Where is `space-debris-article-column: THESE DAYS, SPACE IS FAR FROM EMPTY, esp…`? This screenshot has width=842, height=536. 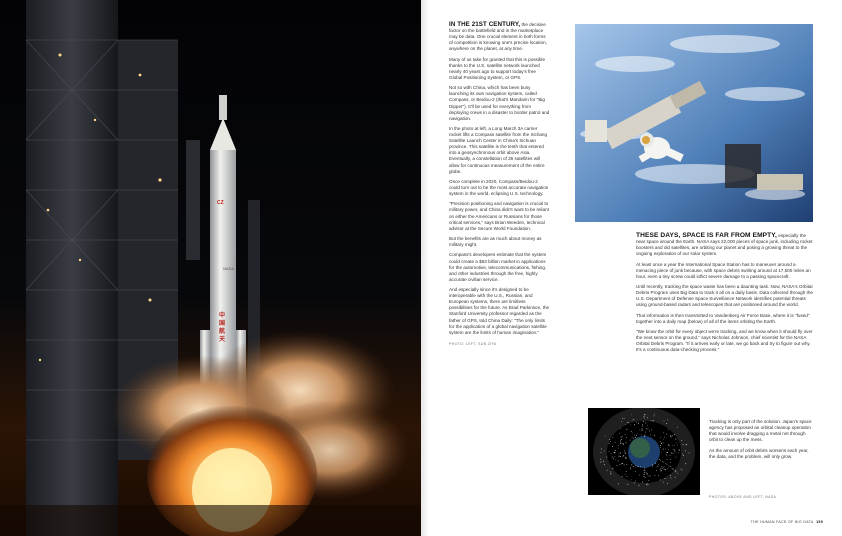
space-debris-article-column: THESE DAYS, SPACE IS FAR FROM EMPTY, esp… is located at coordinates (724, 295).